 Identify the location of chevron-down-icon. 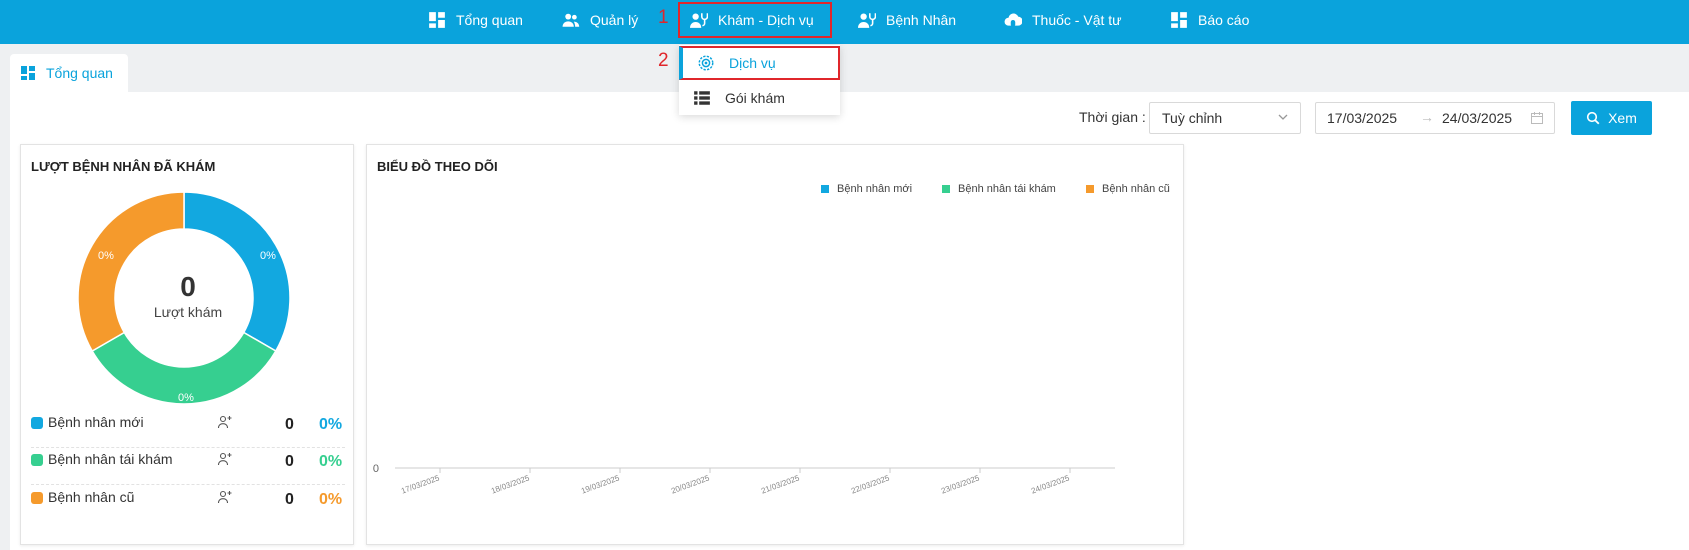
(1283, 117).